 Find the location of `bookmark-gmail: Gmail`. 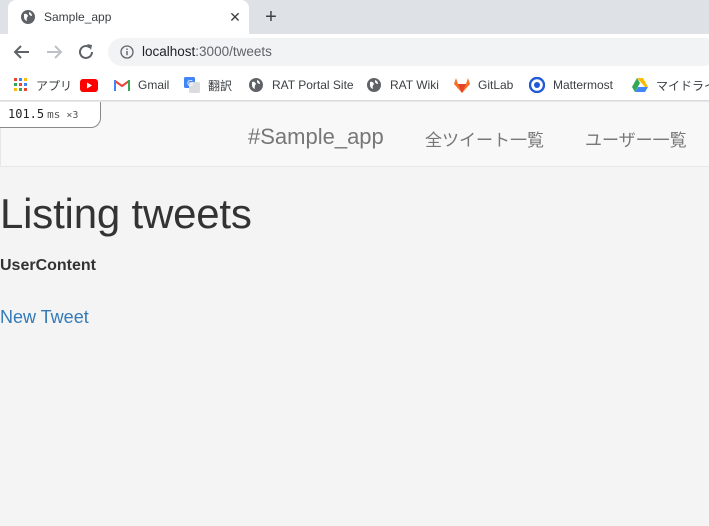

bookmark-gmail: Gmail is located at coordinates (141, 85).